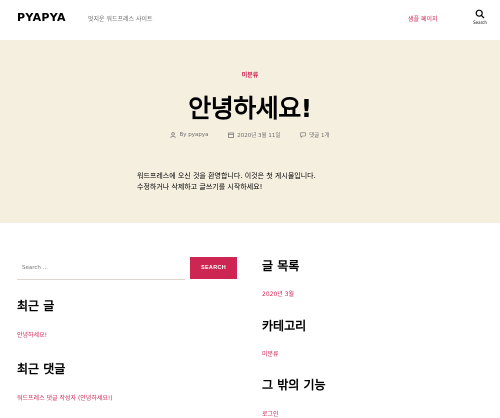 The height and width of the screenshot is (418, 500). What do you see at coordinates (120, 19) in the screenshot?
I see `site-description: 멋지운 워드프레스 사이트` at bounding box center [120, 19].